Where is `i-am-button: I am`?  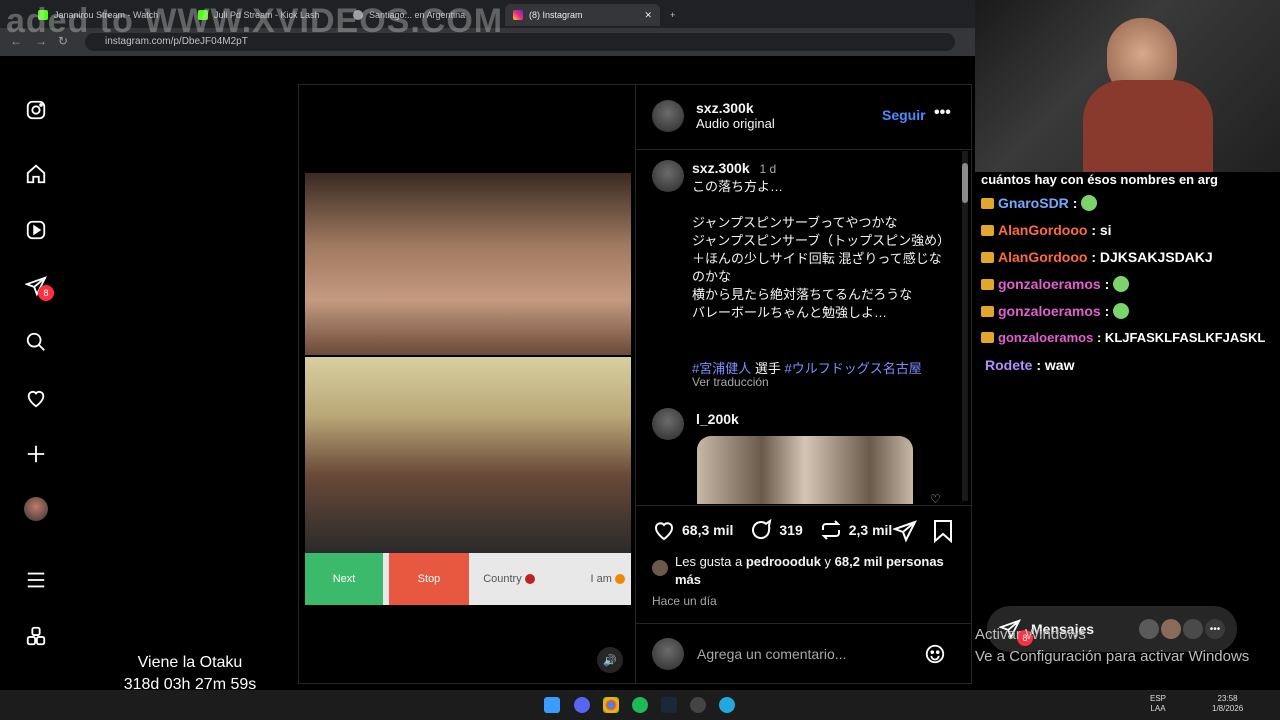 i-am-button: I am is located at coordinates (590, 579).